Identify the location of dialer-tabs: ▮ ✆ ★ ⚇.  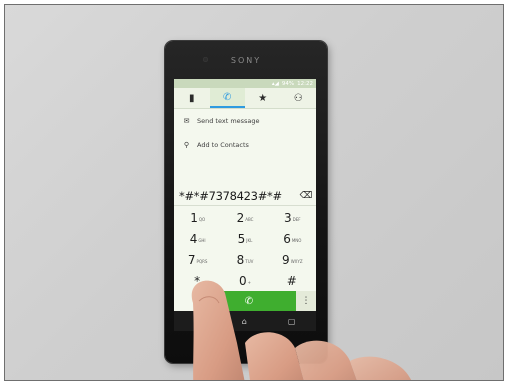
(245, 98).